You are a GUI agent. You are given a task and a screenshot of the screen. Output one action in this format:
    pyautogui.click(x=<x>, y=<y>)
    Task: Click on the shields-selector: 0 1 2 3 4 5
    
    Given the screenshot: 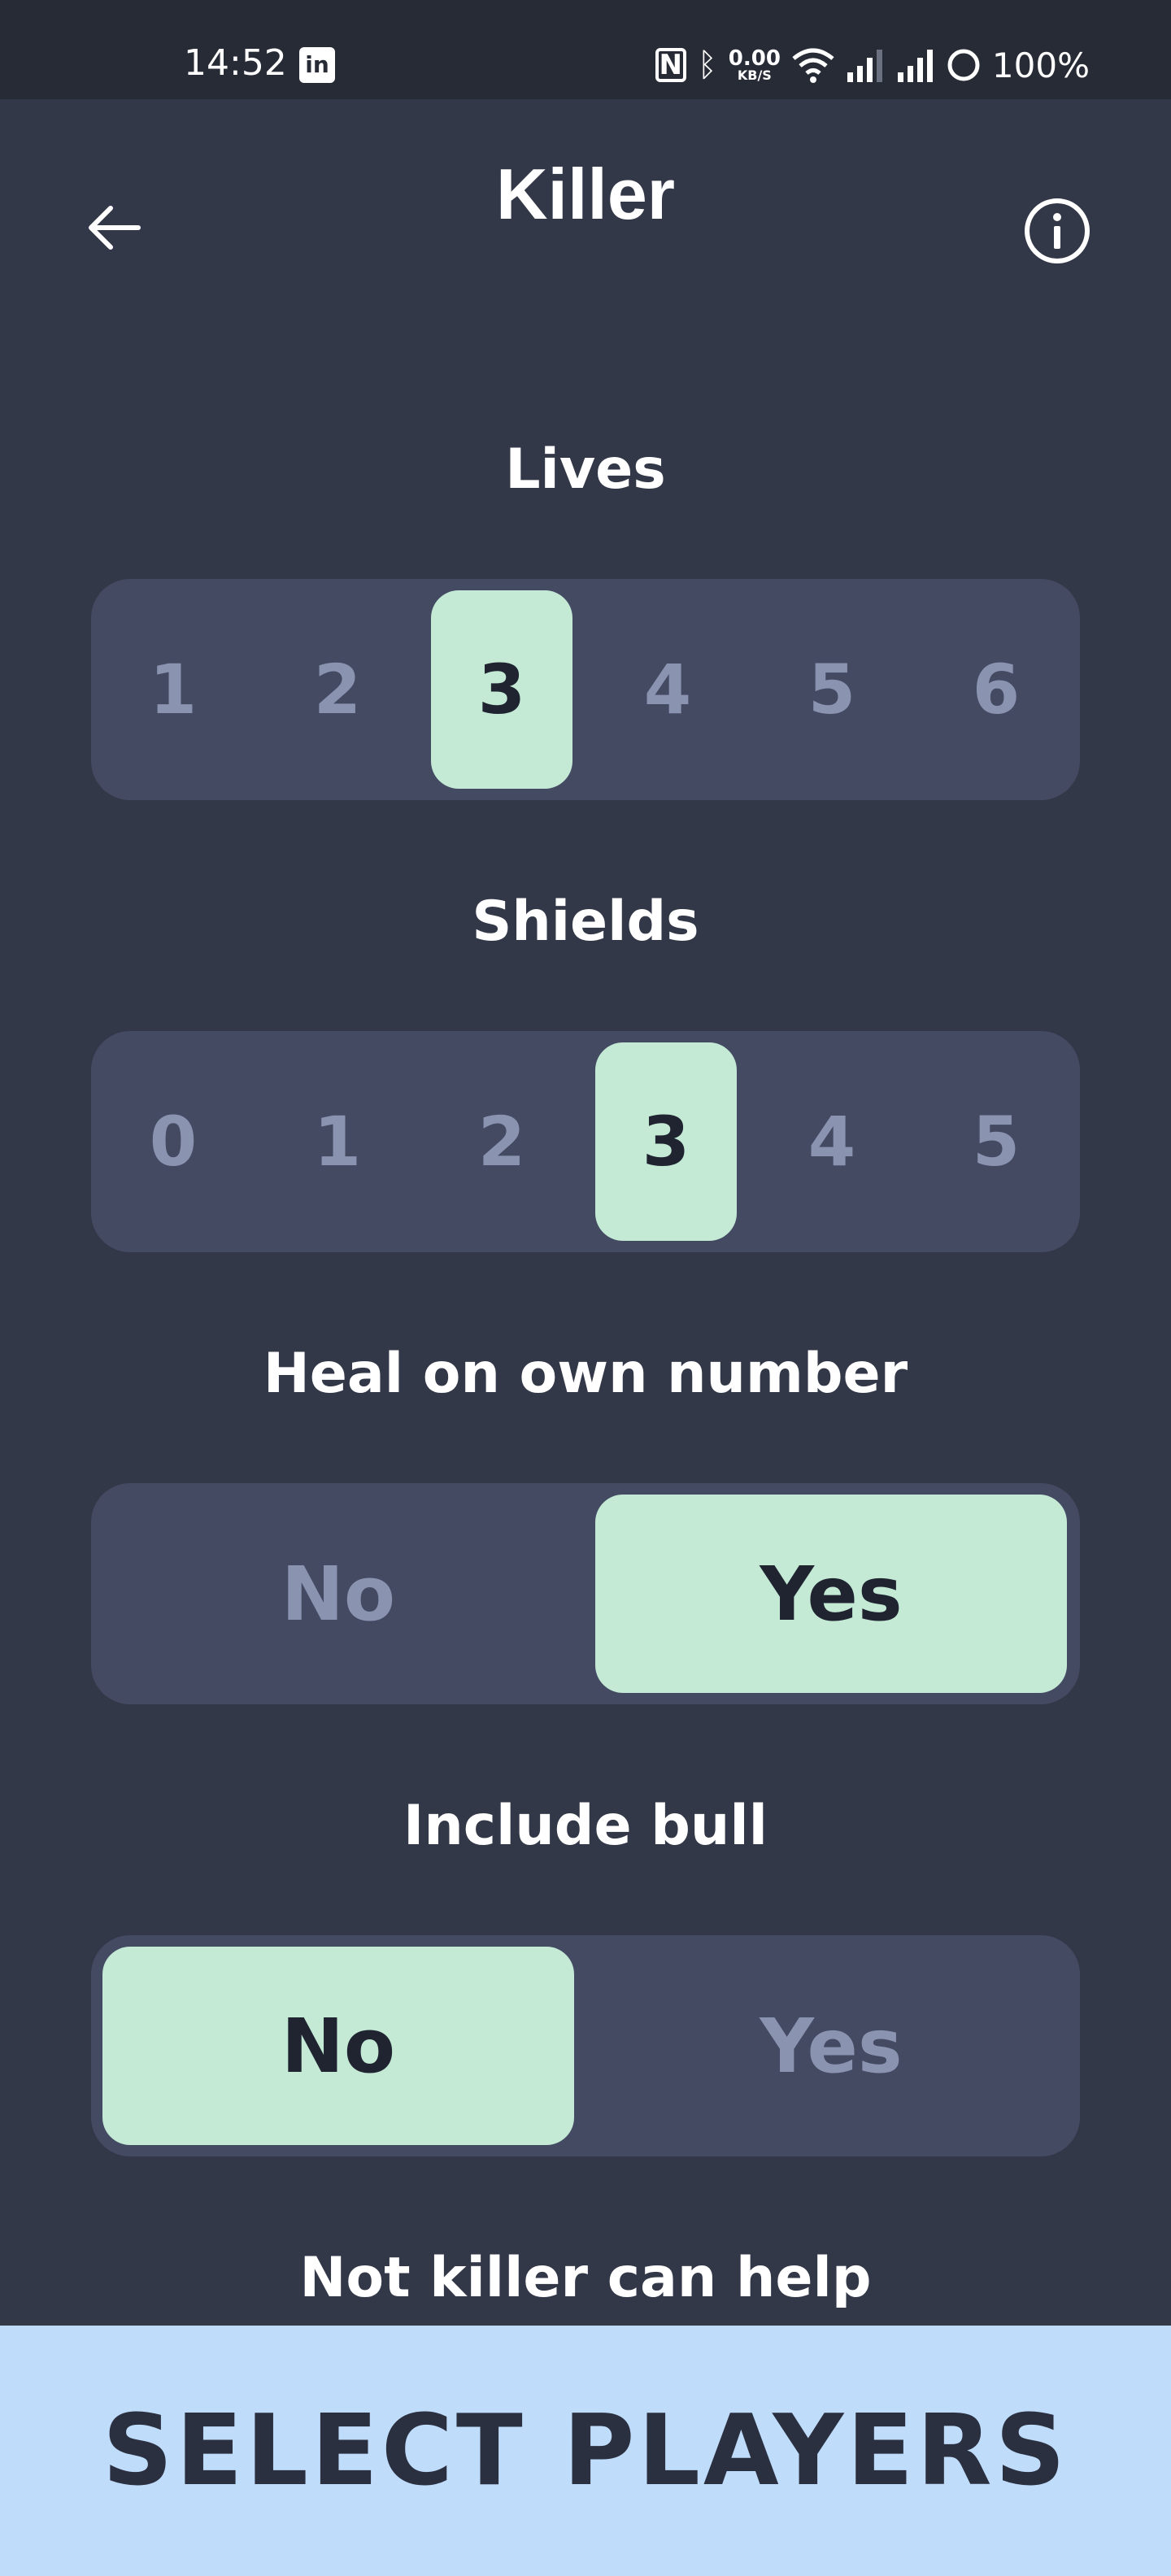 What is the action you would take?
    pyautogui.click(x=585, y=1142)
    